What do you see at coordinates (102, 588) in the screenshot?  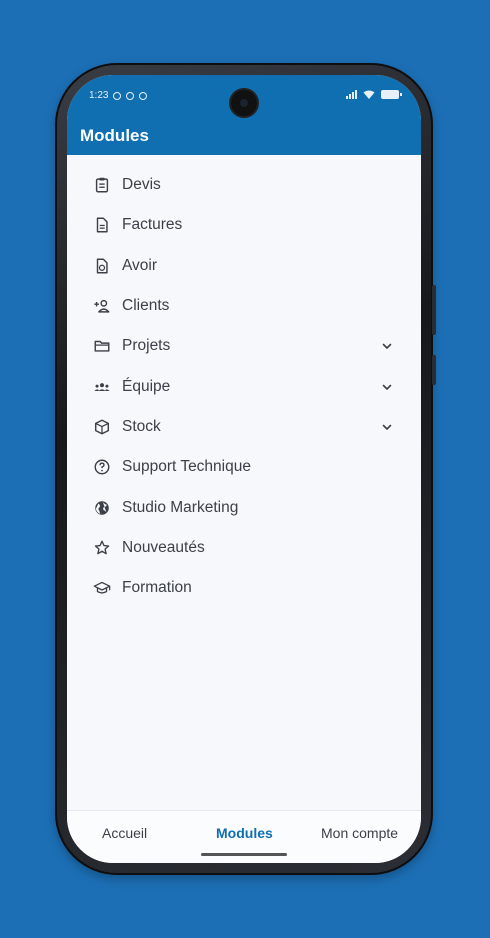 I see `graduation-cap-icon` at bounding box center [102, 588].